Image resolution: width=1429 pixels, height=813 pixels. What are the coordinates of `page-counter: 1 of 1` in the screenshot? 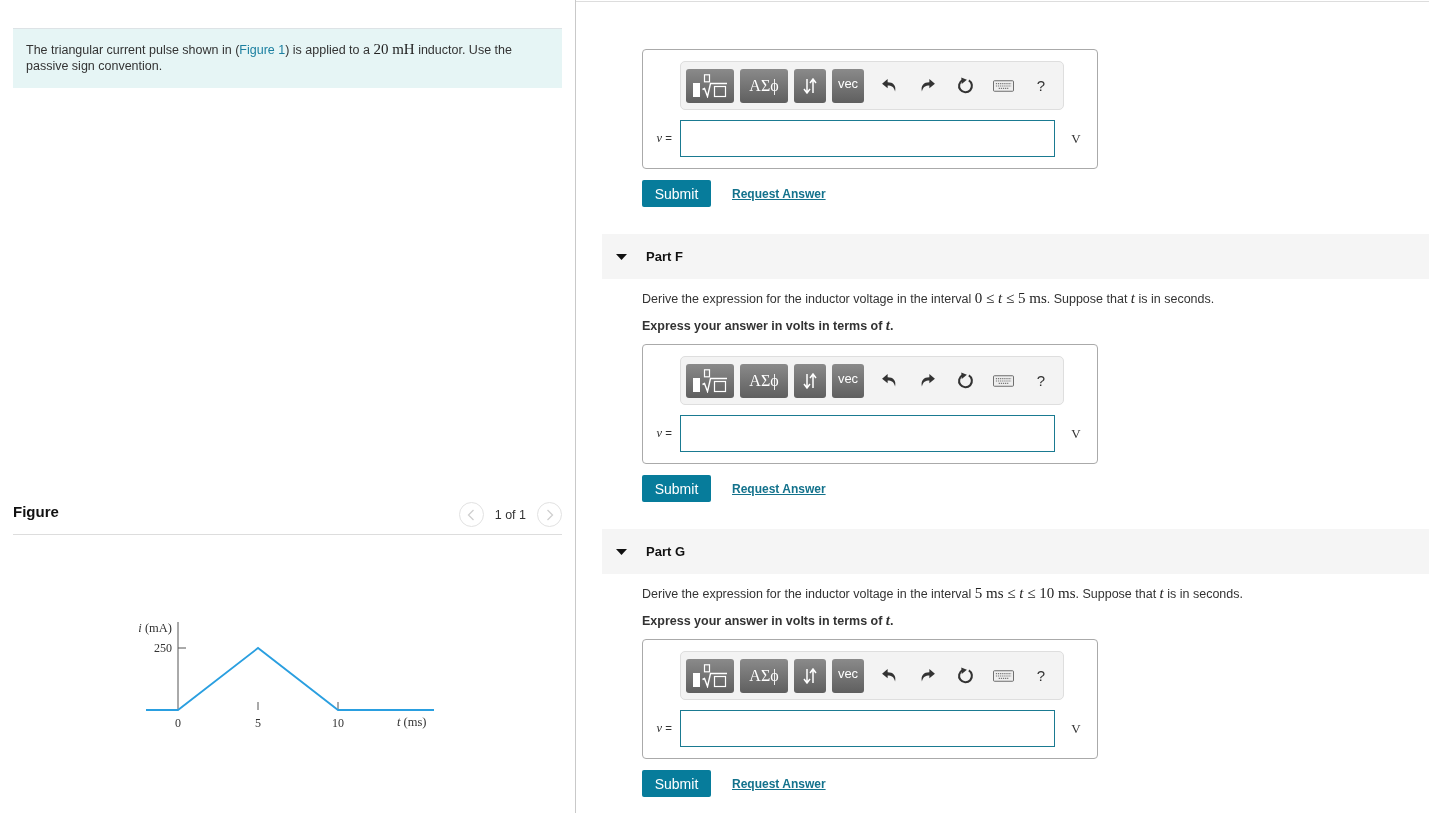 It's located at (510, 514).